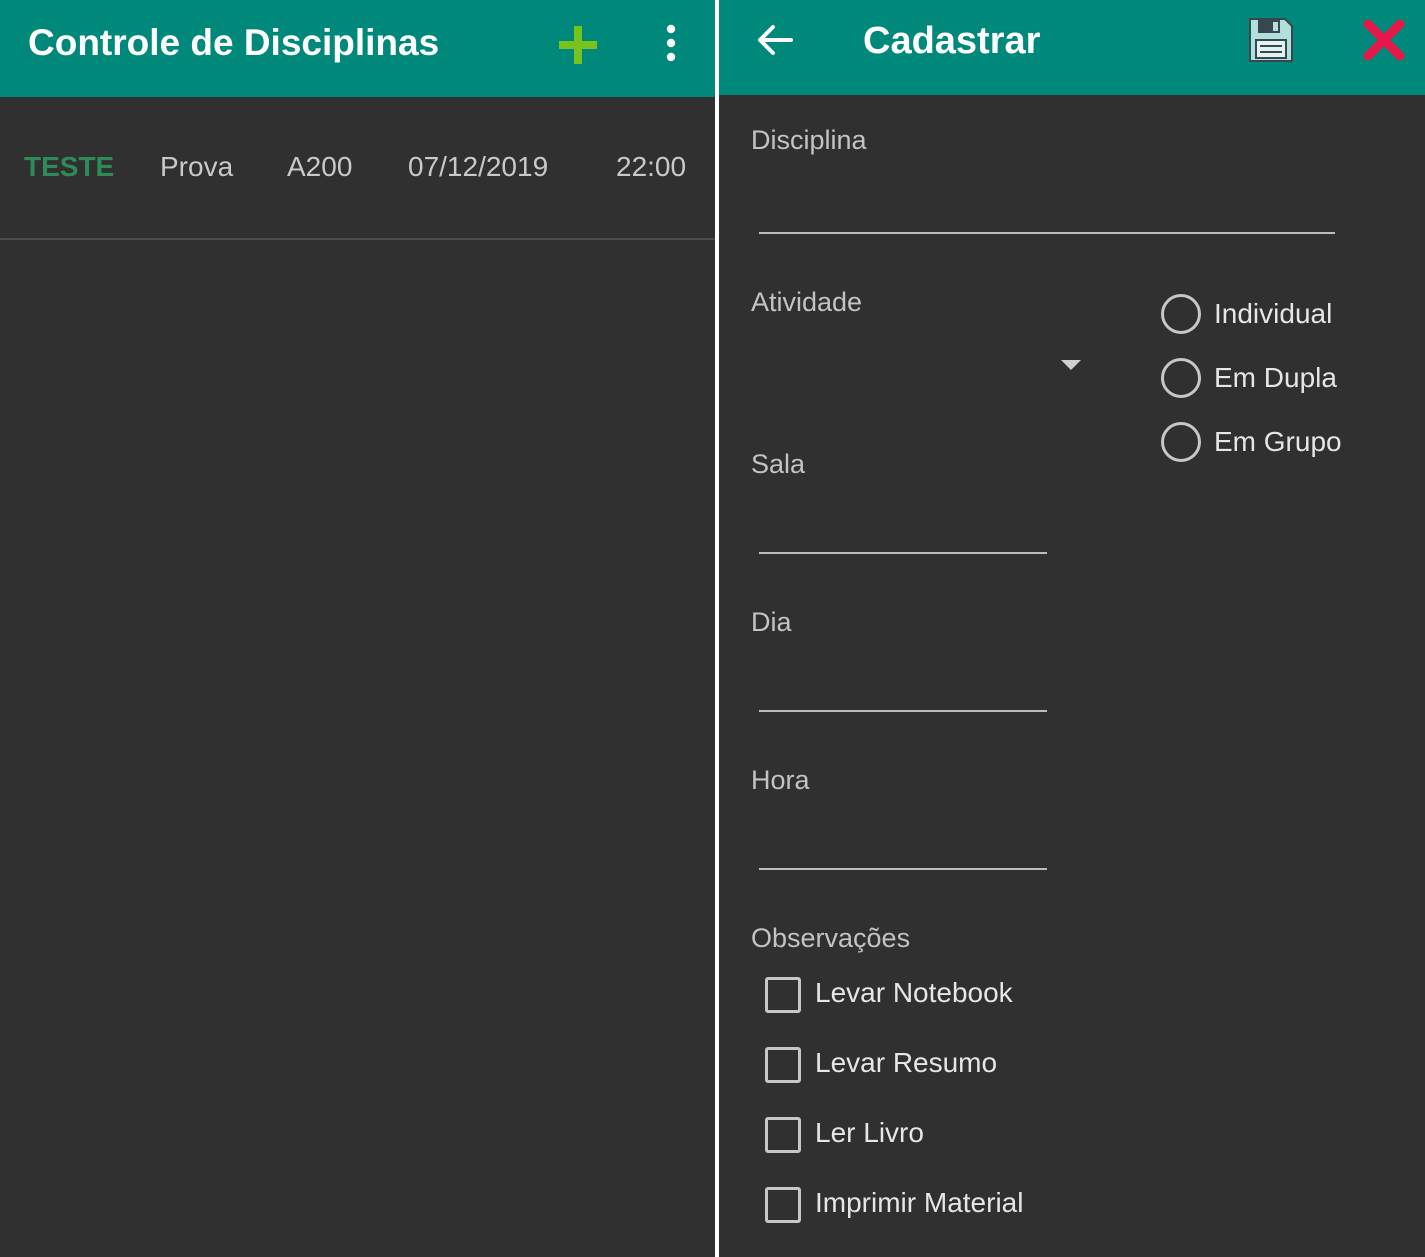  What do you see at coordinates (357, 168) in the screenshot?
I see `list-item: TESTE Prova A200 07/12/2019 22:00` at bounding box center [357, 168].